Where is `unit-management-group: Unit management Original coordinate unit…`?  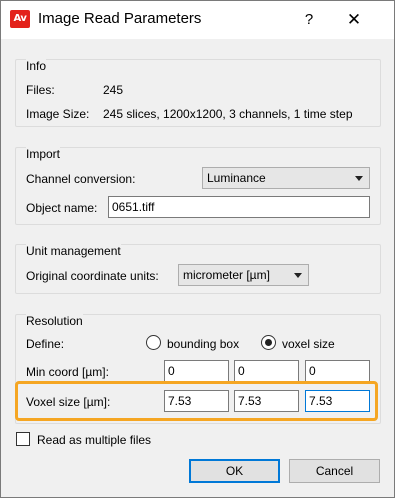
unit-management-group: Unit management Original coordinate unit… is located at coordinates (198, 269).